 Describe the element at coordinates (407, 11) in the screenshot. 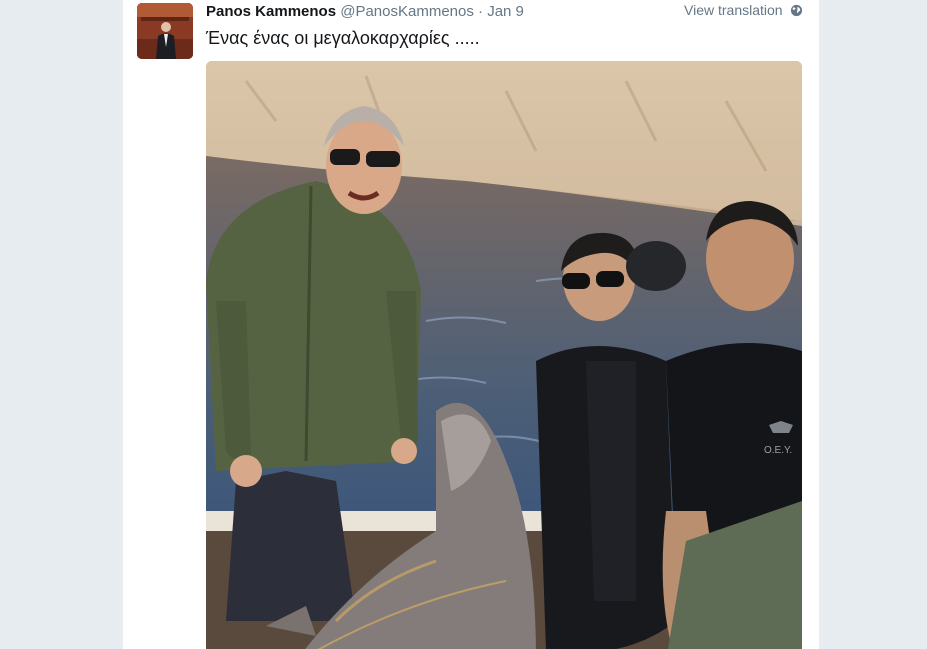

I see `username: @PanosKammenos` at that location.